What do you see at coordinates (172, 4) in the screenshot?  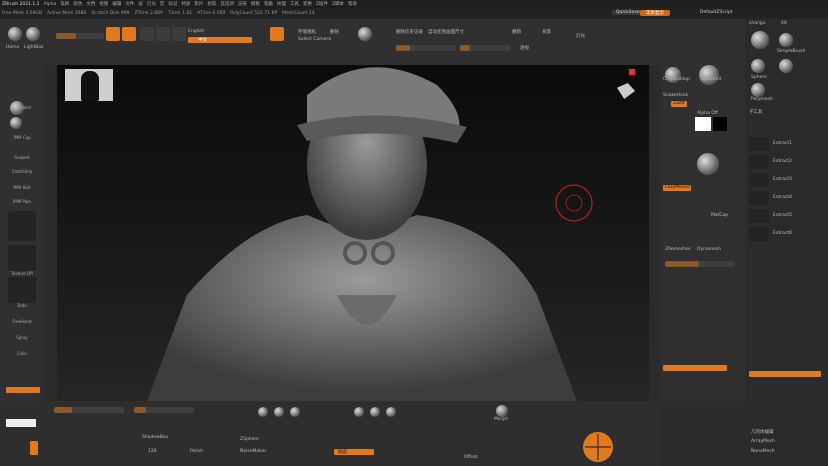 I see `menu-marker: 标记` at bounding box center [172, 4].